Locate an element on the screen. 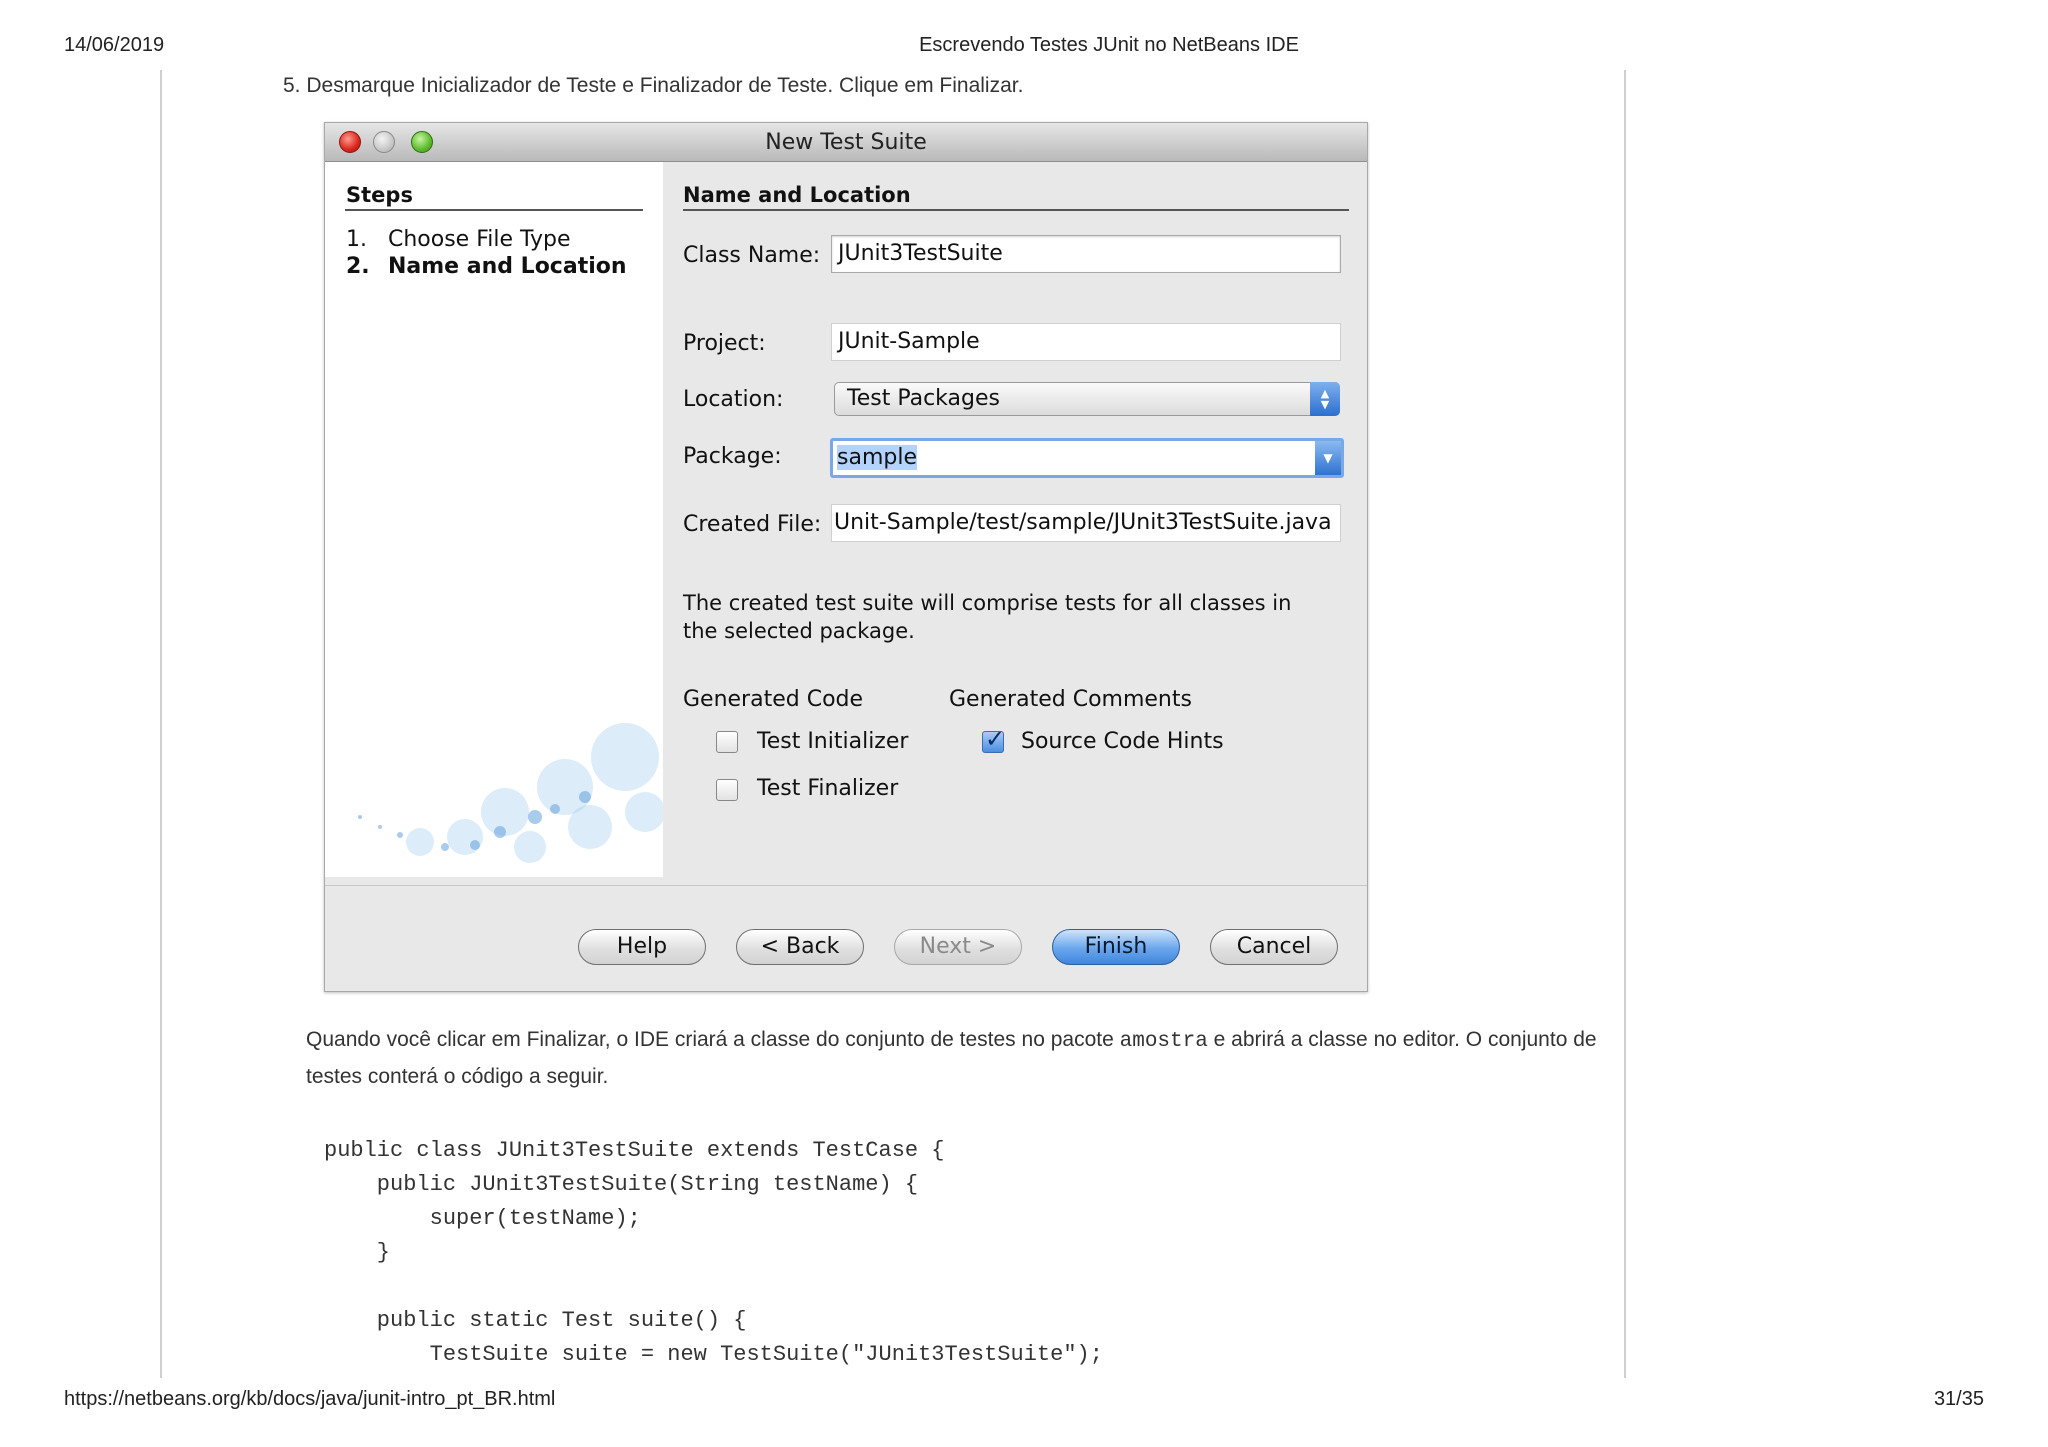 The image size is (2048, 1447). test-initializer-label: Test Initializer is located at coordinates (832, 741).